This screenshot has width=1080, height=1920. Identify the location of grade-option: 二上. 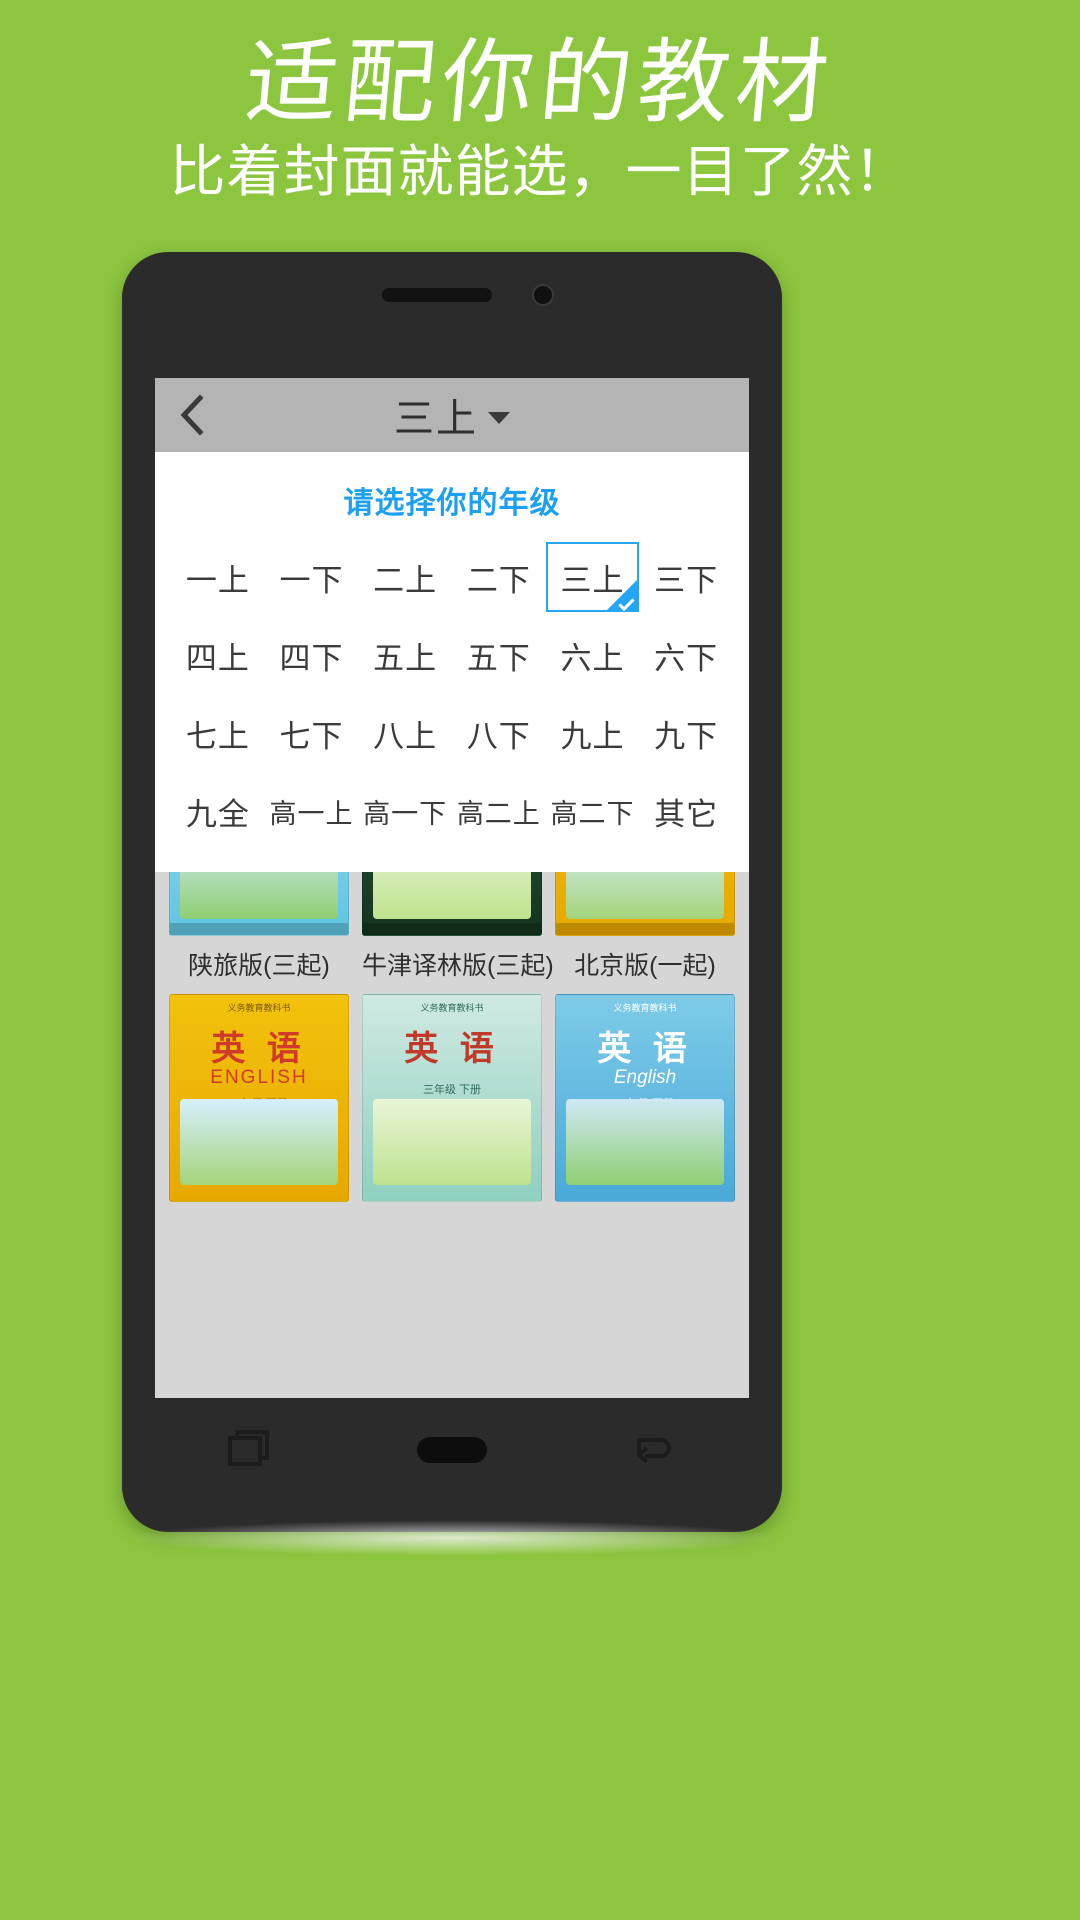
(405, 577).